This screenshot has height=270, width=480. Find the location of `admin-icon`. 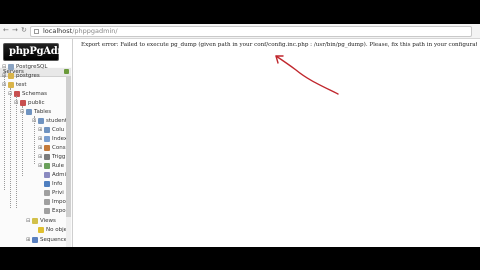

admin-icon is located at coordinates (47, 175).